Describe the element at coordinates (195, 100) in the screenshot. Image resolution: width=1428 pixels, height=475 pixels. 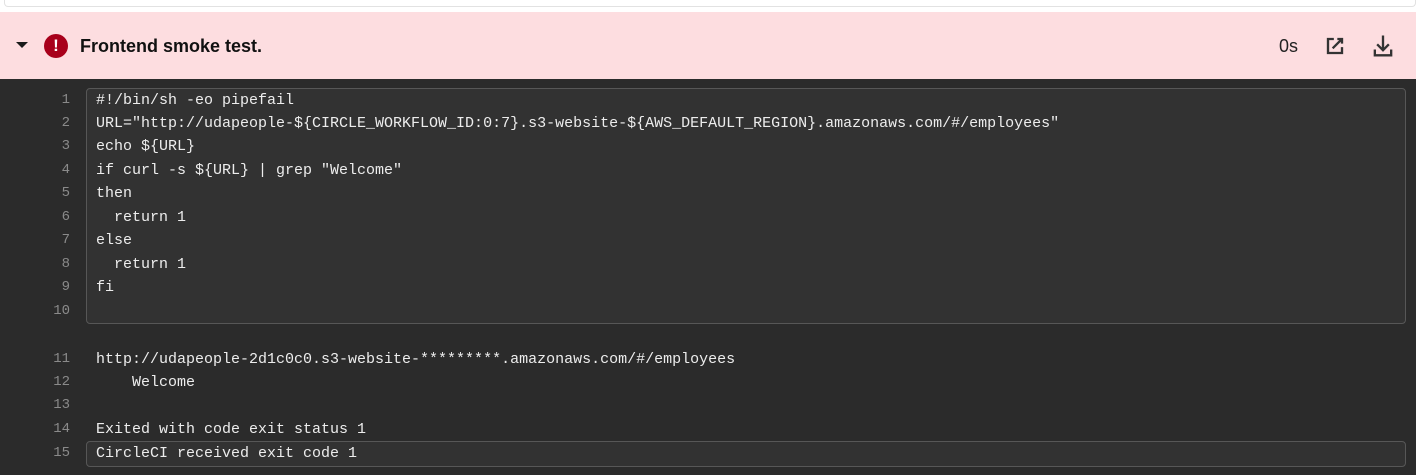
I see `line-text: #!/bin/sh -eo pipefail` at that location.